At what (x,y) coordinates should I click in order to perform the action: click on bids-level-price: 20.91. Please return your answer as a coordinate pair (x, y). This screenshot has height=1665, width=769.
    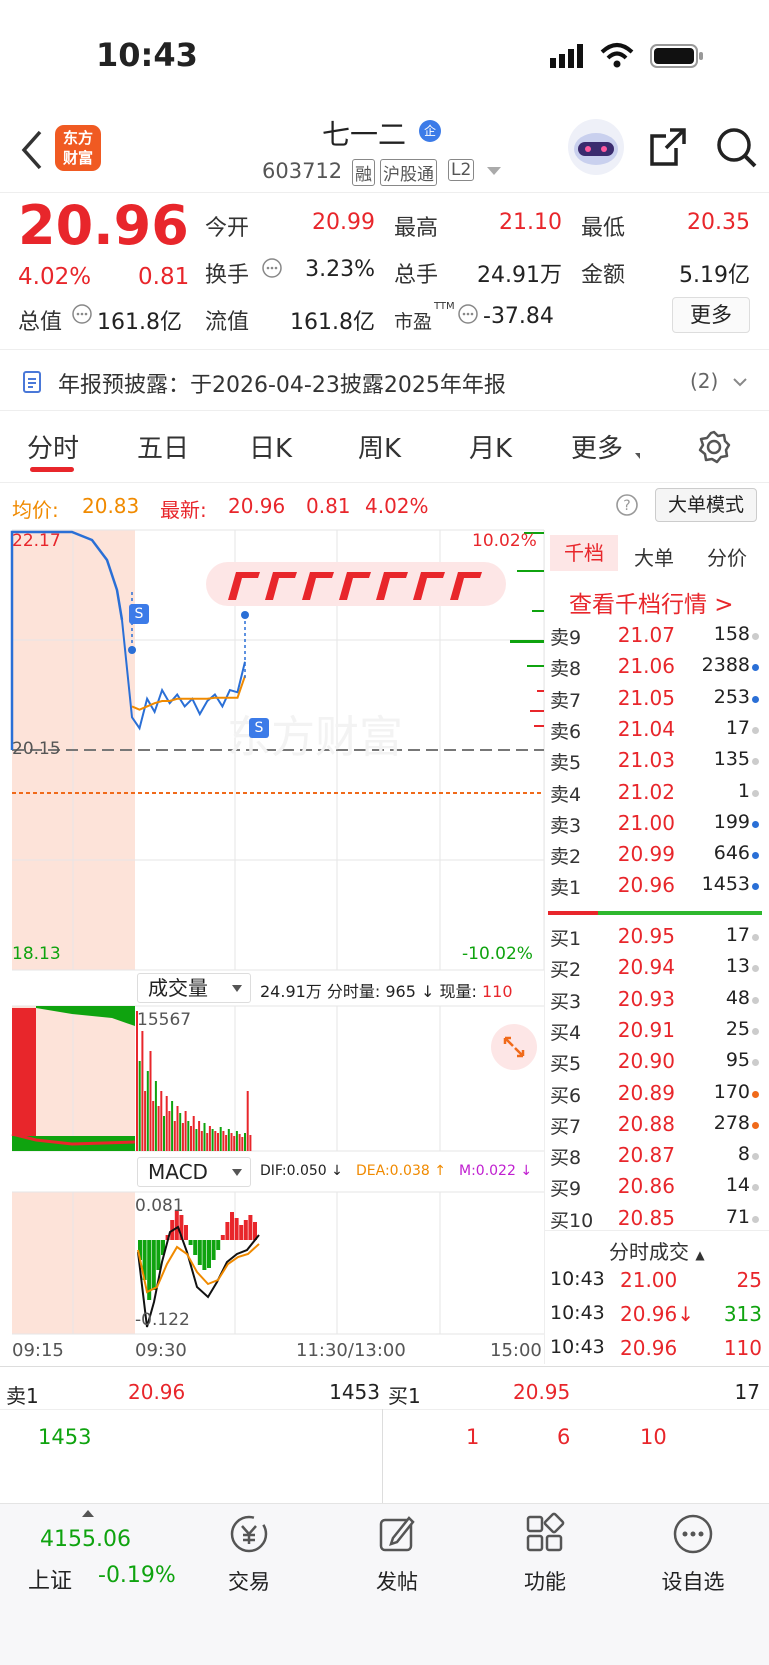
    Looking at the image, I should click on (646, 1029).